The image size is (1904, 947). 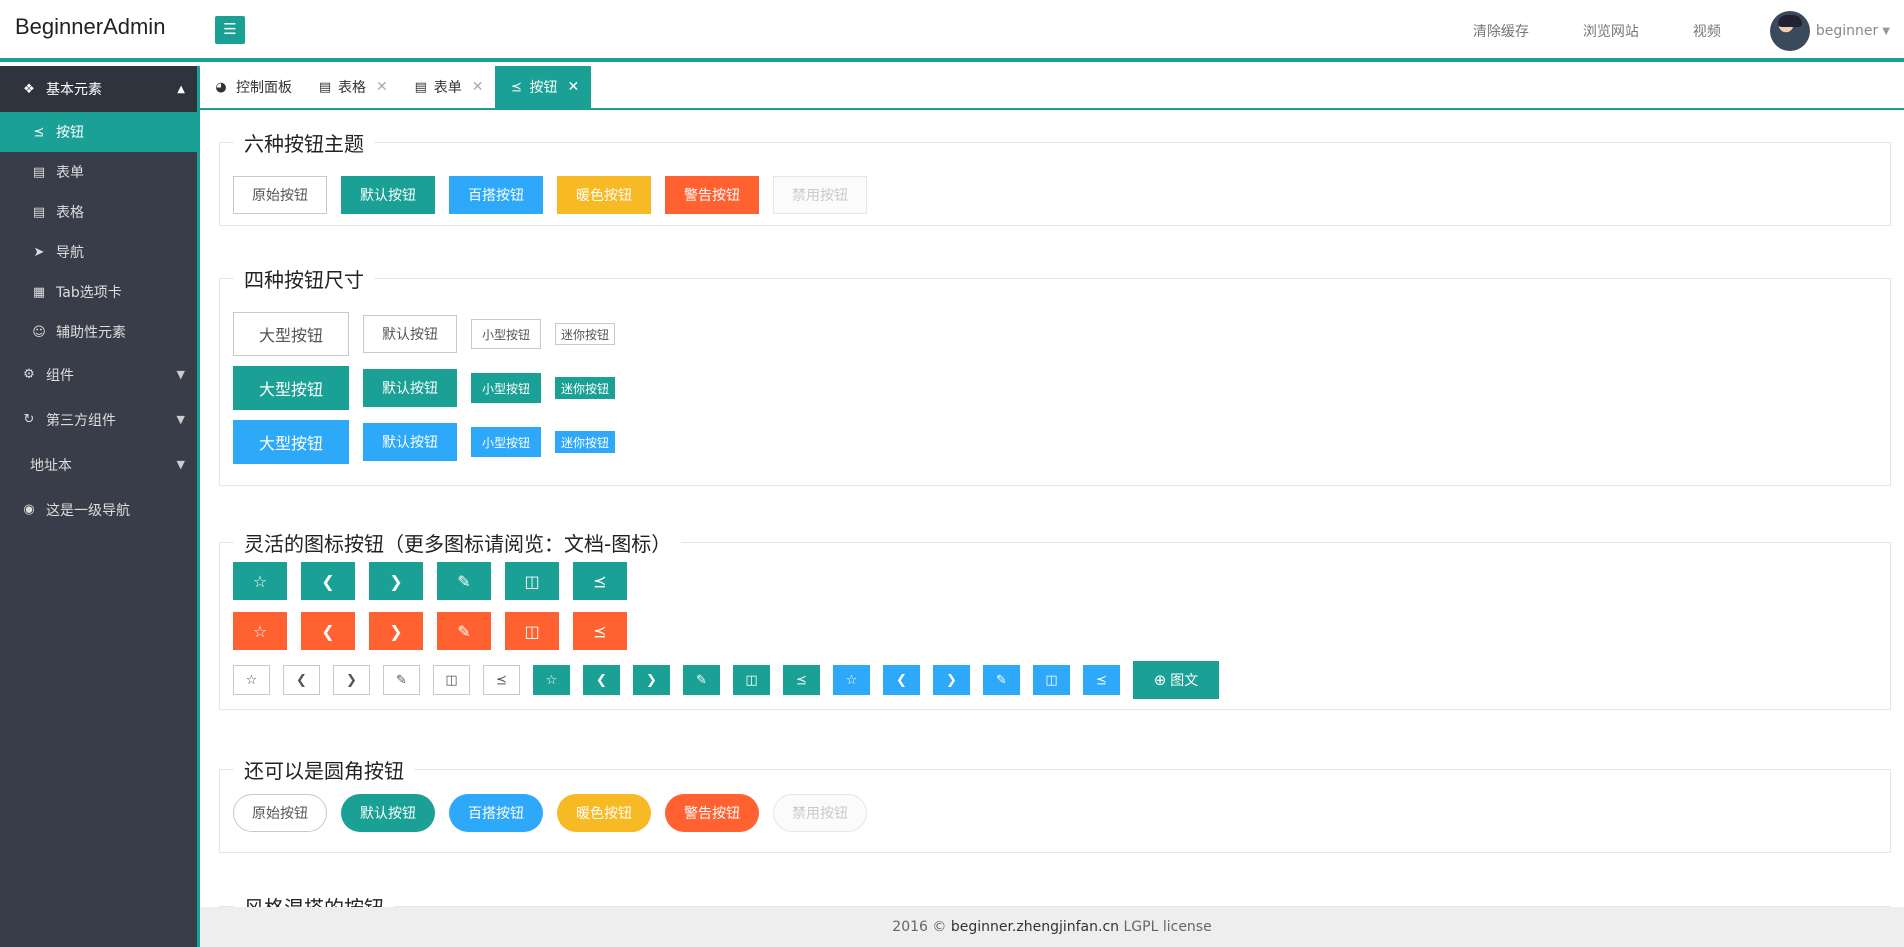 I want to click on video-link: 视频, so click(x=1707, y=31).